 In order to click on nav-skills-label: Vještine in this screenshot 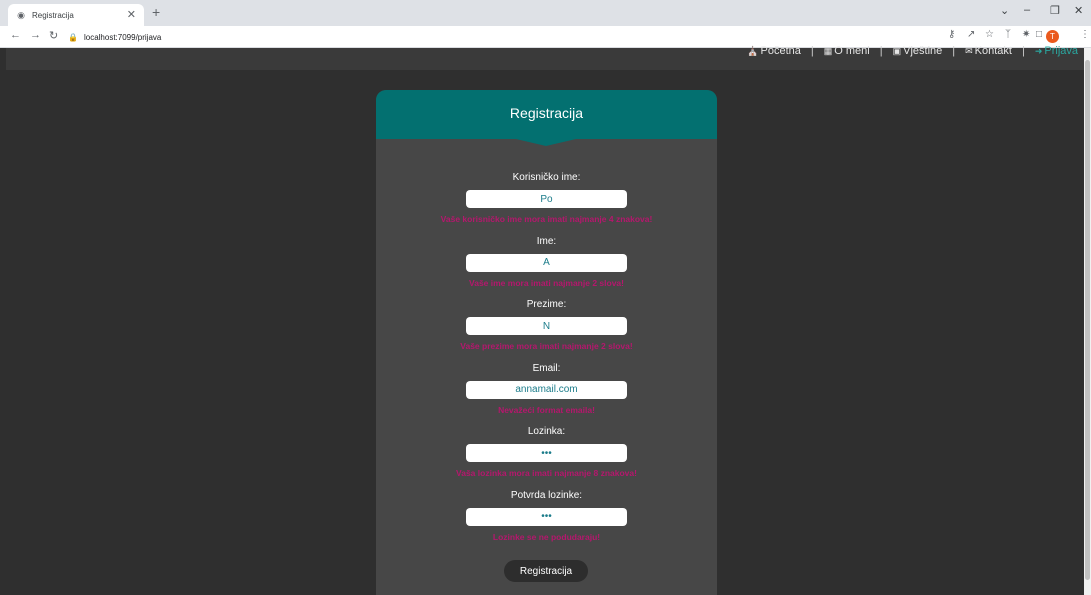, I will do `click(923, 51)`.